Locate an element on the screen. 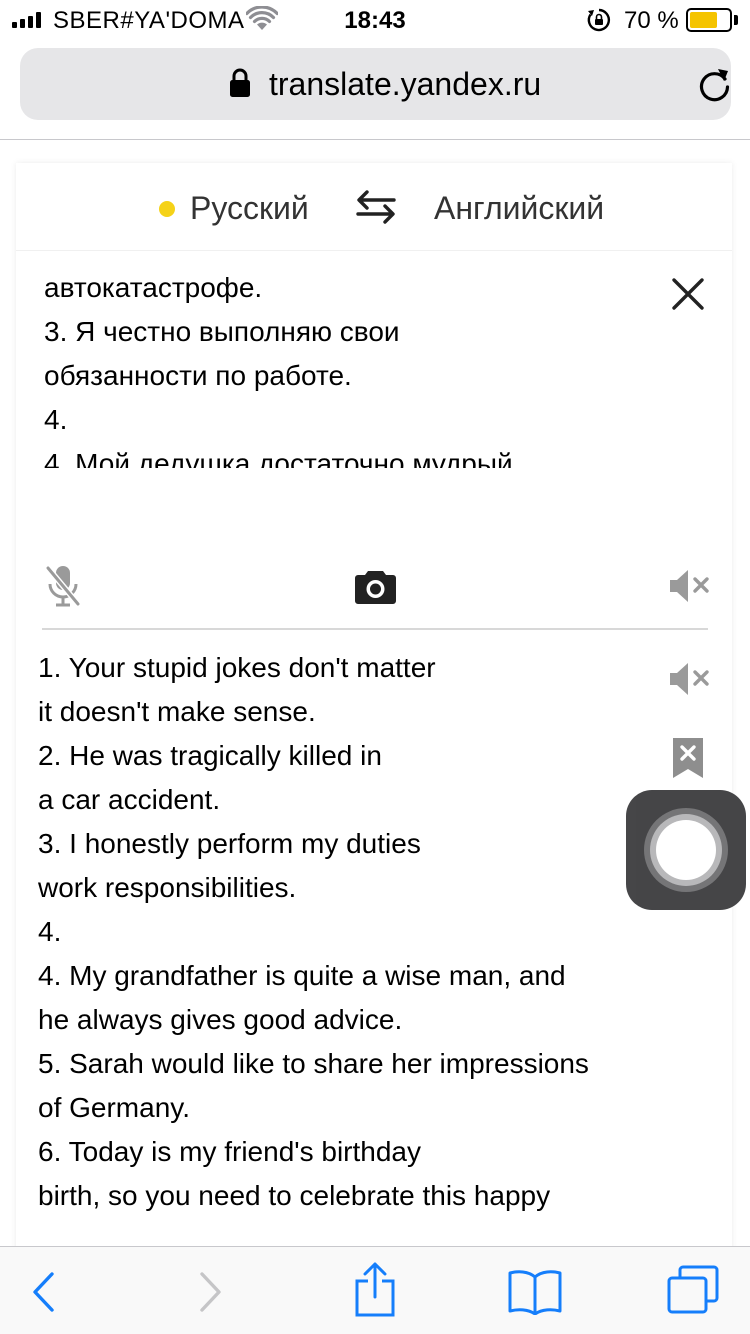  status-bar: SBER#YA'DOMA 18:43 70 % is located at coordinates (375, 20).